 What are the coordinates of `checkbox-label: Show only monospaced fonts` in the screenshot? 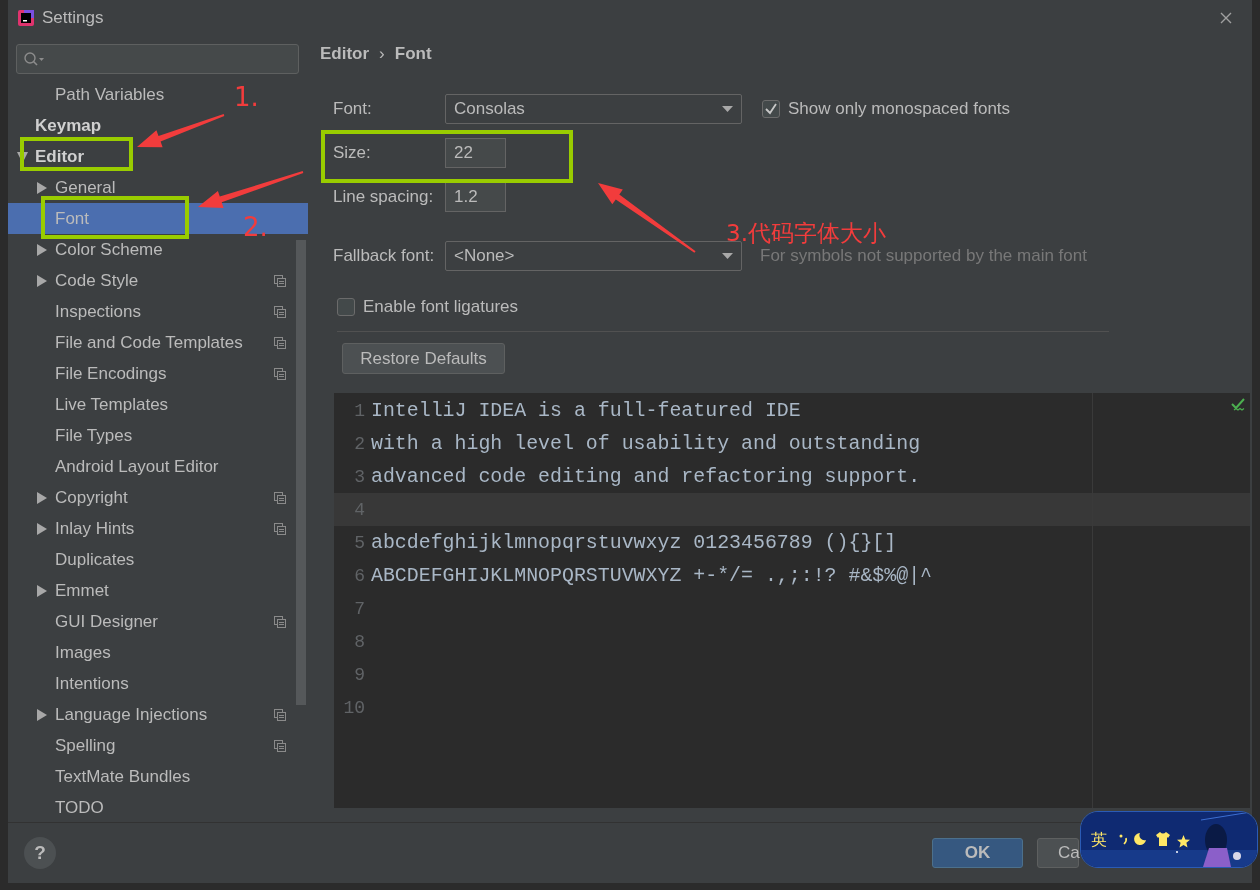 It's located at (899, 109).